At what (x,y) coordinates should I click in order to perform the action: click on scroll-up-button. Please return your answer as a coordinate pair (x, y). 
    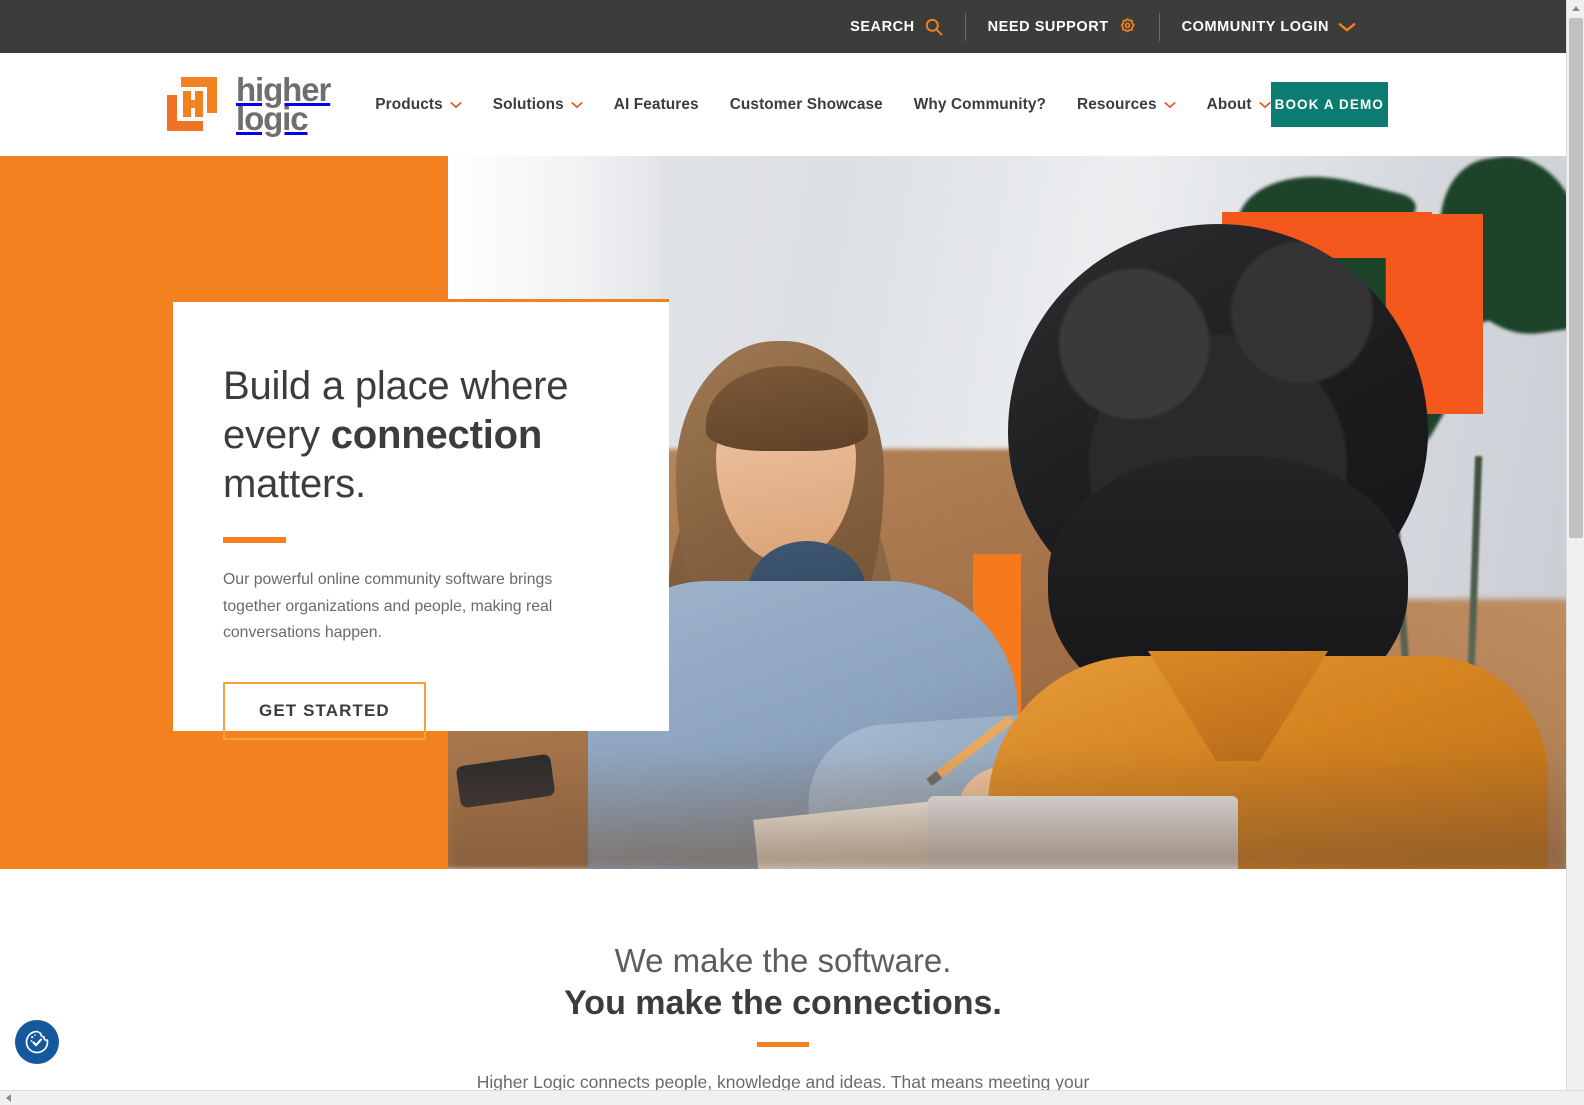
    Looking at the image, I should click on (1575, 8).